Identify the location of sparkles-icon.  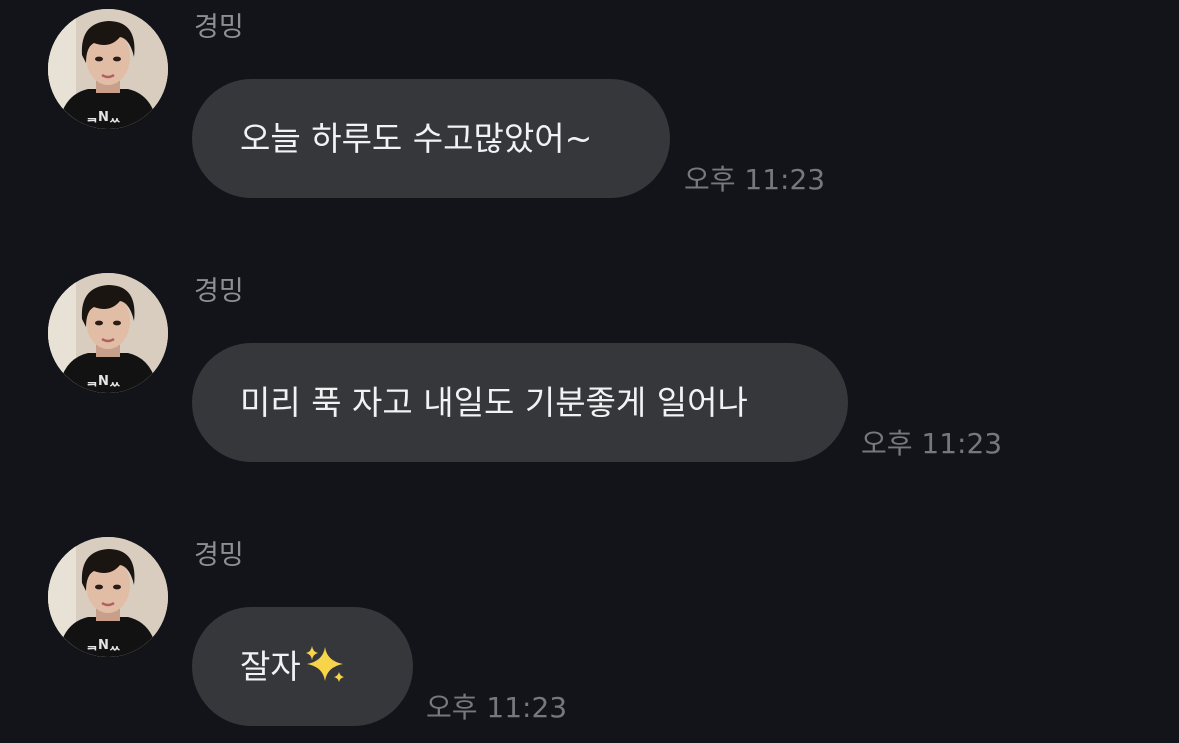
(325, 672).